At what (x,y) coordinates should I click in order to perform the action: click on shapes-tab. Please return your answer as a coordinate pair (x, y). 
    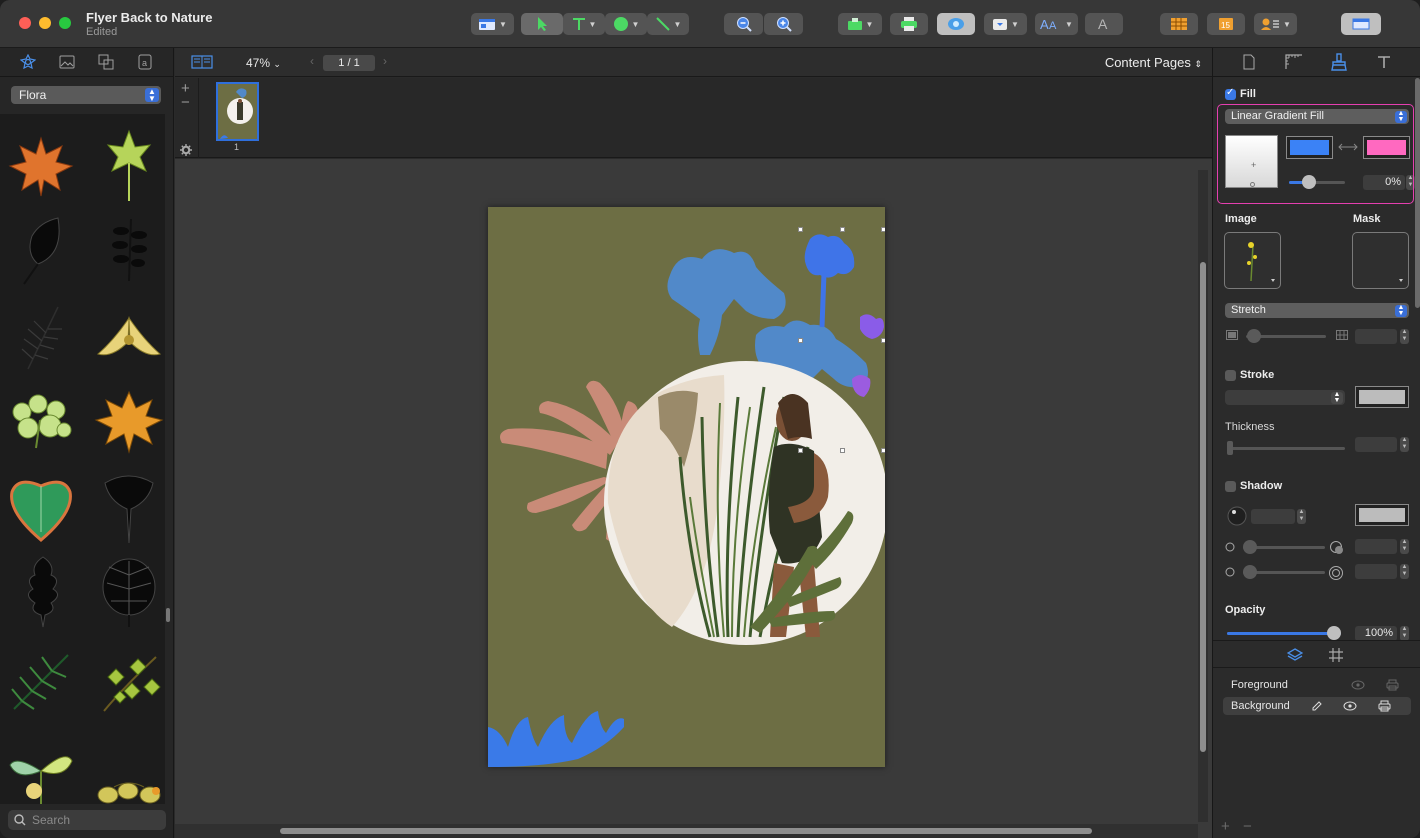
    Looking at the image, I should click on (106, 62).